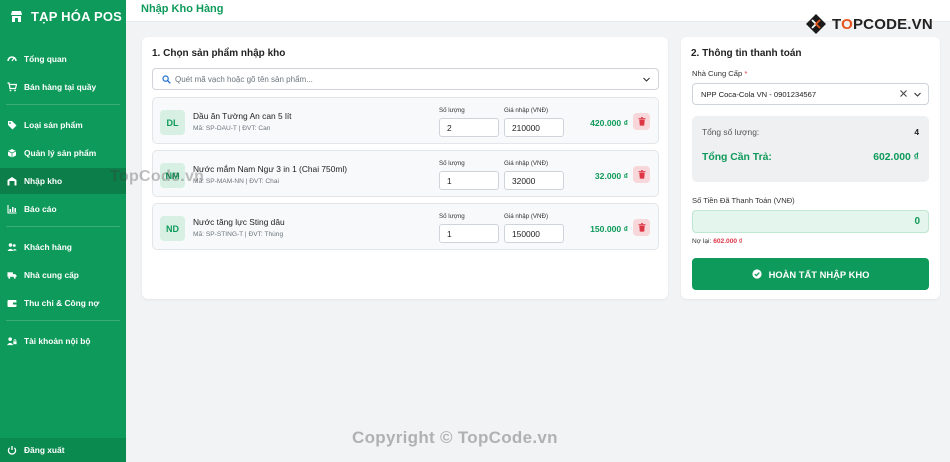  I want to click on sidebar-item-nhap-kho: Nhập kho, so click(63, 181).